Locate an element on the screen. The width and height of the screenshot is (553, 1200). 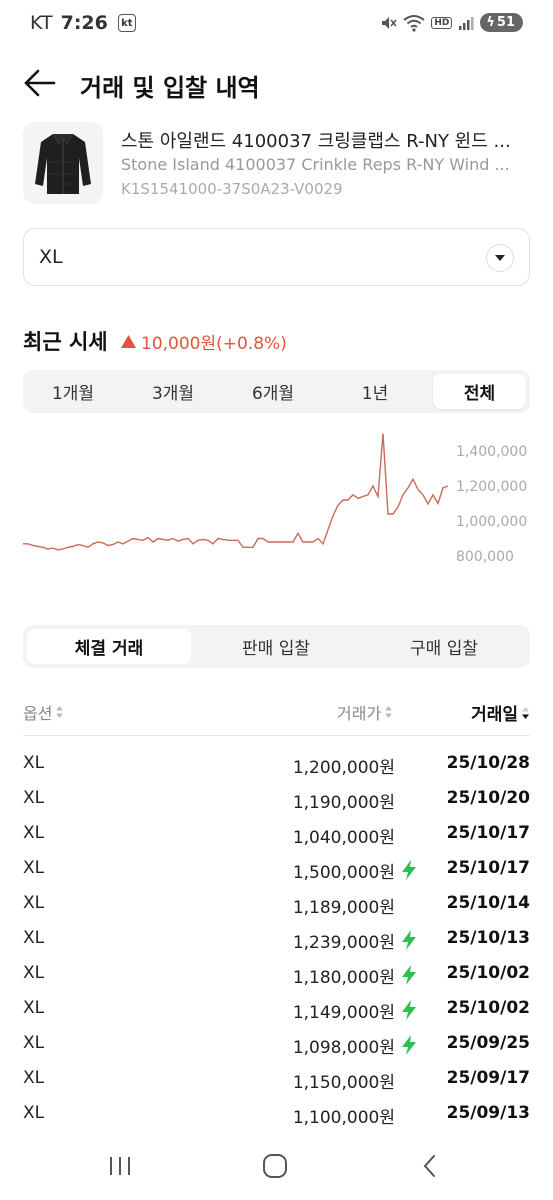
tab-sell-bids: 판매 입찰 is located at coordinates (276, 646).